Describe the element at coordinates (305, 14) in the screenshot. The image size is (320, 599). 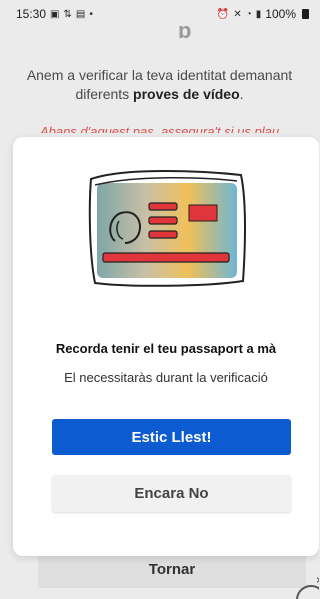
I see `battery-icon` at that location.